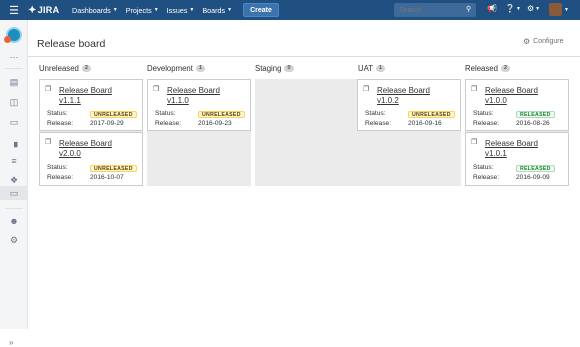 This screenshot has width=580, height=347. What do you see at coordinates (46, 10) in the screenshot?
I see `jira-logo: ✦ JIRA` at bounding box center [46, 10].